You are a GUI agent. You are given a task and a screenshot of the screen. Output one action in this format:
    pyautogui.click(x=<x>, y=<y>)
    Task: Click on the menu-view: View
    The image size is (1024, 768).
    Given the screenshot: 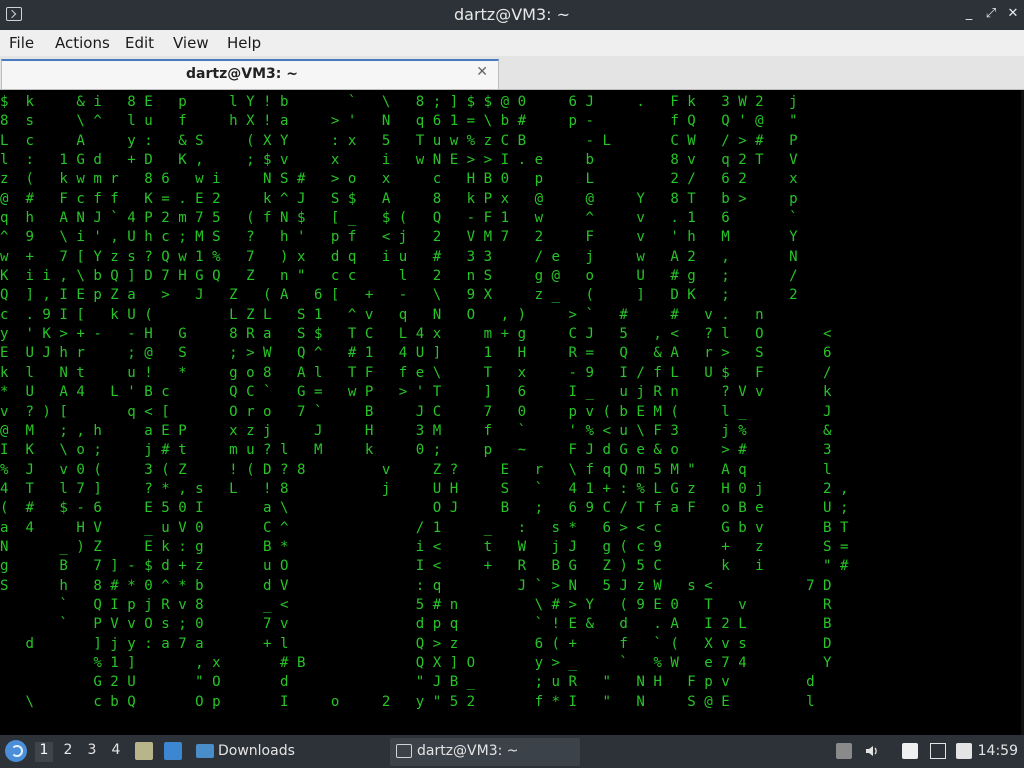 What is the action you would take?
    pyautogui.click(x=191, y=43)
    